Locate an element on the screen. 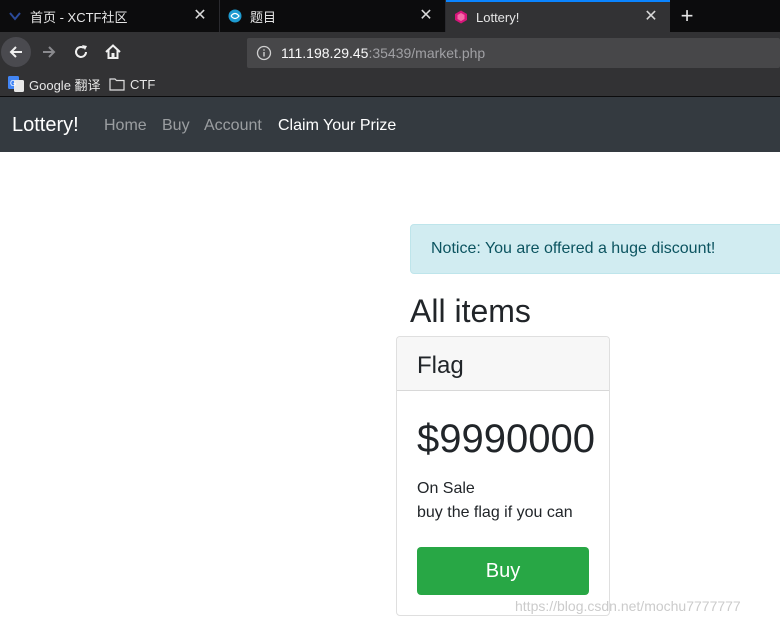 The height and width of the screenshot is (626, 780). globe-favicon-icon is located at coordinates (235, 16).